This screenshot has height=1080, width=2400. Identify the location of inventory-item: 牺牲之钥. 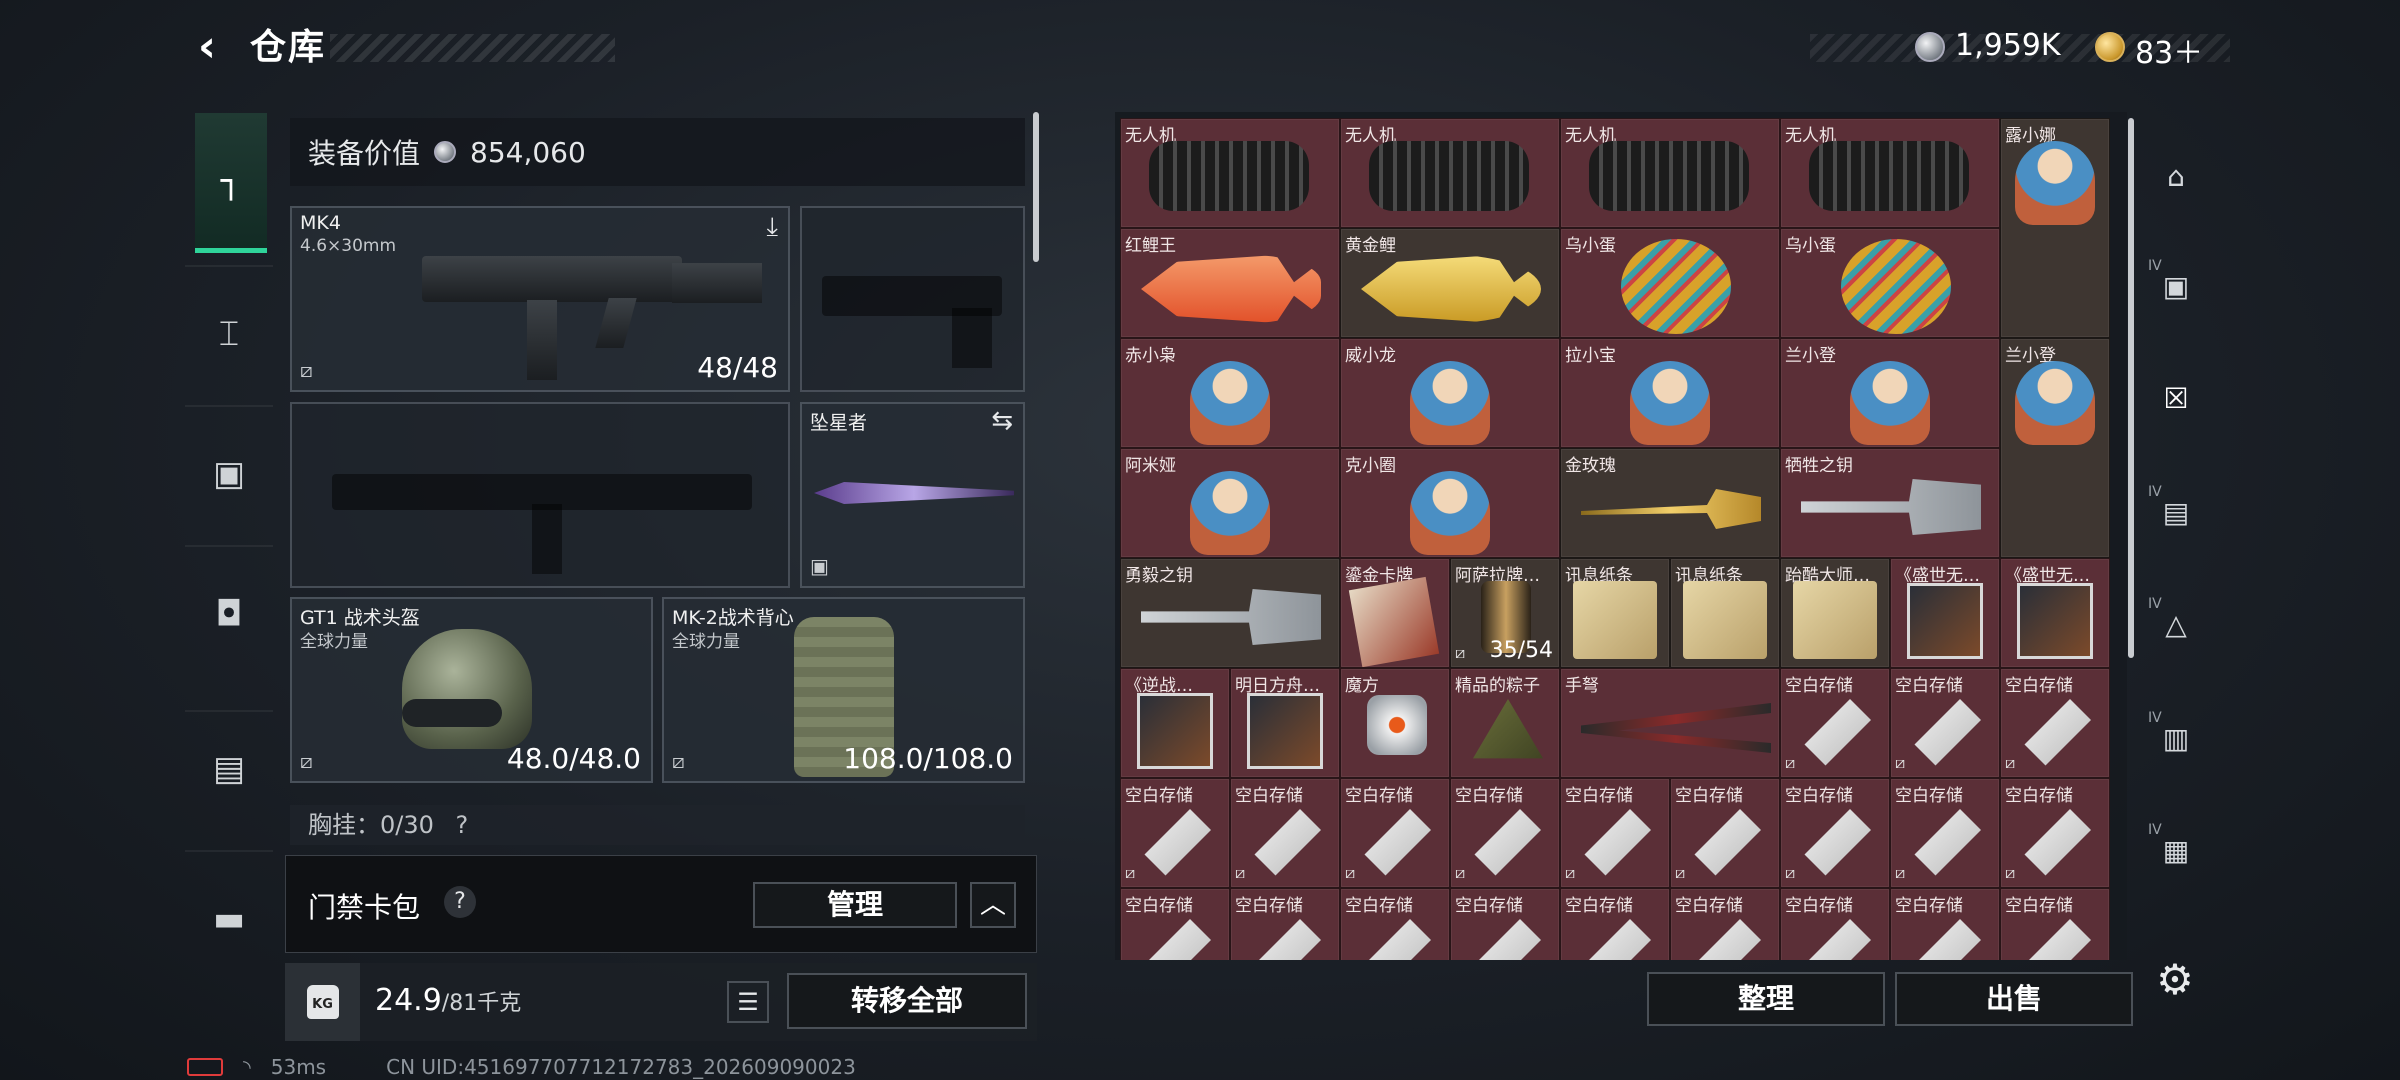
(1890, 503).